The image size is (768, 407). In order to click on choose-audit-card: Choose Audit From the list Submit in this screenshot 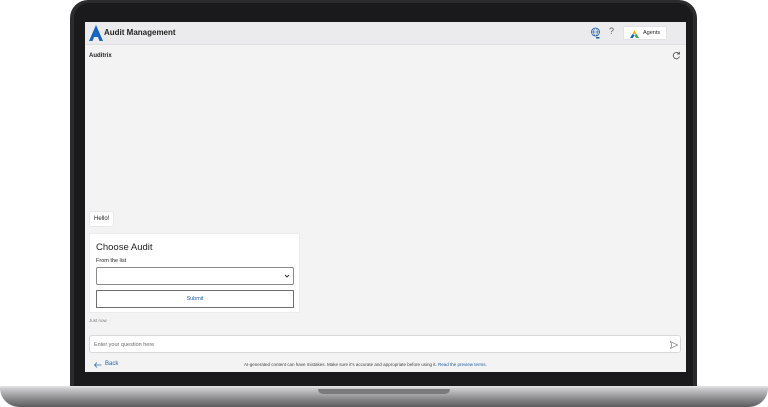, I will do `click(194, 273)`.